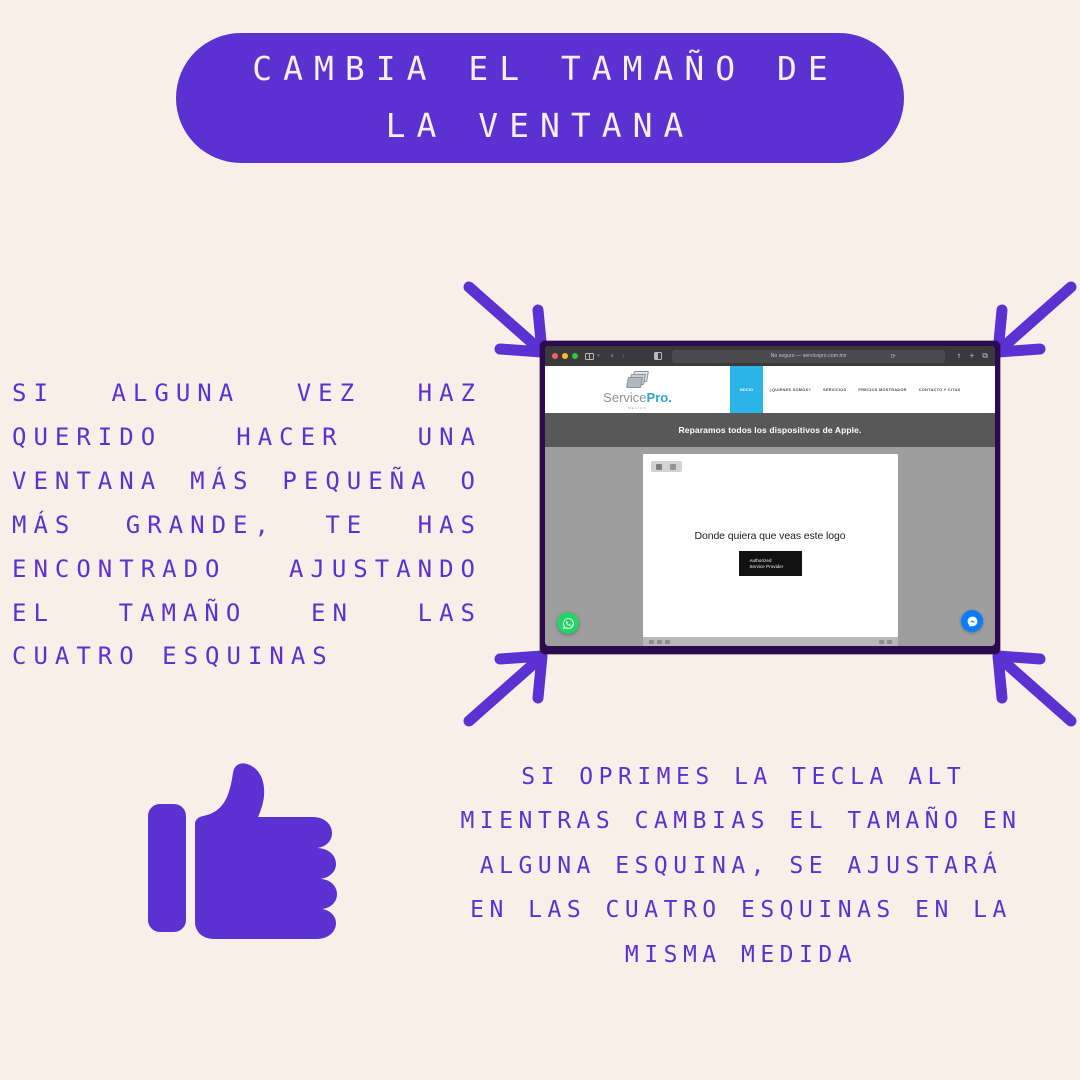  I want to click on arrow-bottom-left-icon, so click(507, 688).